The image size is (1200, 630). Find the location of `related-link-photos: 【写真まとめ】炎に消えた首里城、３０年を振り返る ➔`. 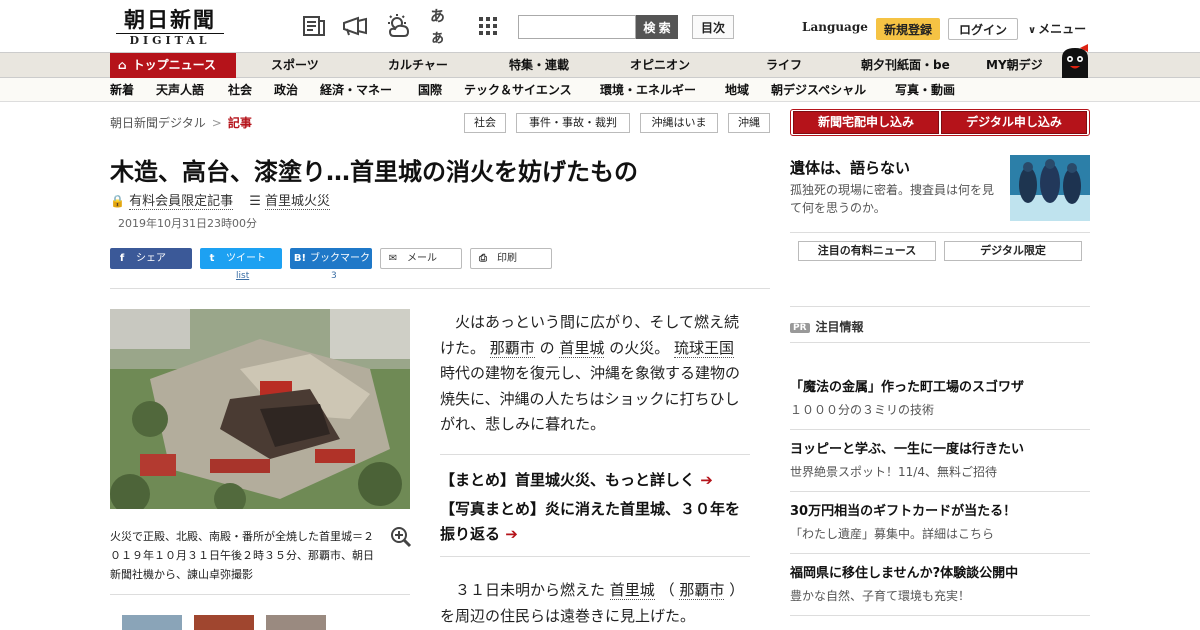

related-link-photos: 【写真まとめ】炎に消えた首里城、３０年を振り返る ➔ is located at coordinates (596, 522).